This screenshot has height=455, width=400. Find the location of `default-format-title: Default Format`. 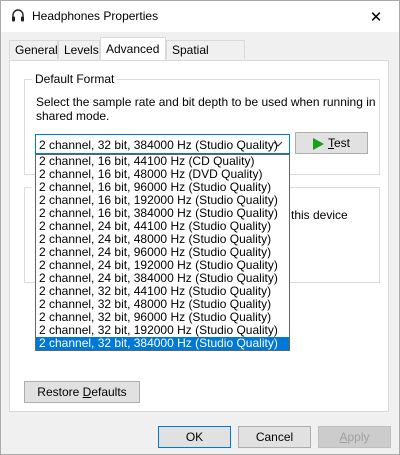

default-format-title: Default Format is located at coordinates (75, 79).